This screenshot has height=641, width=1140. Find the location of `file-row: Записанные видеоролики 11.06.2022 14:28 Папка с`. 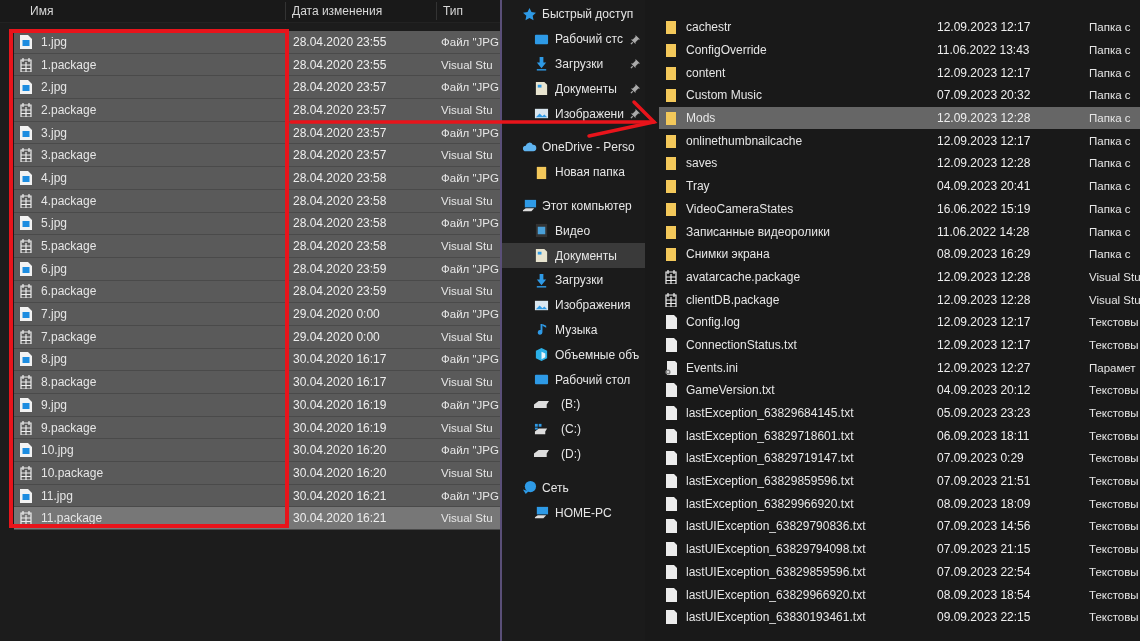

file-row: Записанные видеоролики 11.06.2022 14:28 Папка с is located at coordinates (899, 231).